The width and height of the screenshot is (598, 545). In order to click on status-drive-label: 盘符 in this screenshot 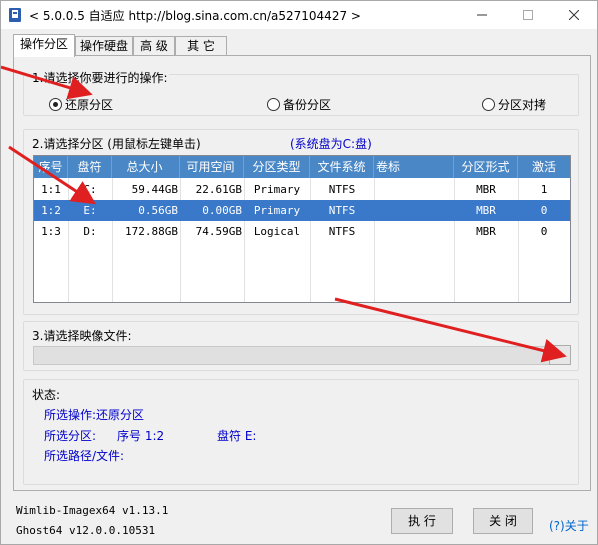, I will do `click(229, 436)`.